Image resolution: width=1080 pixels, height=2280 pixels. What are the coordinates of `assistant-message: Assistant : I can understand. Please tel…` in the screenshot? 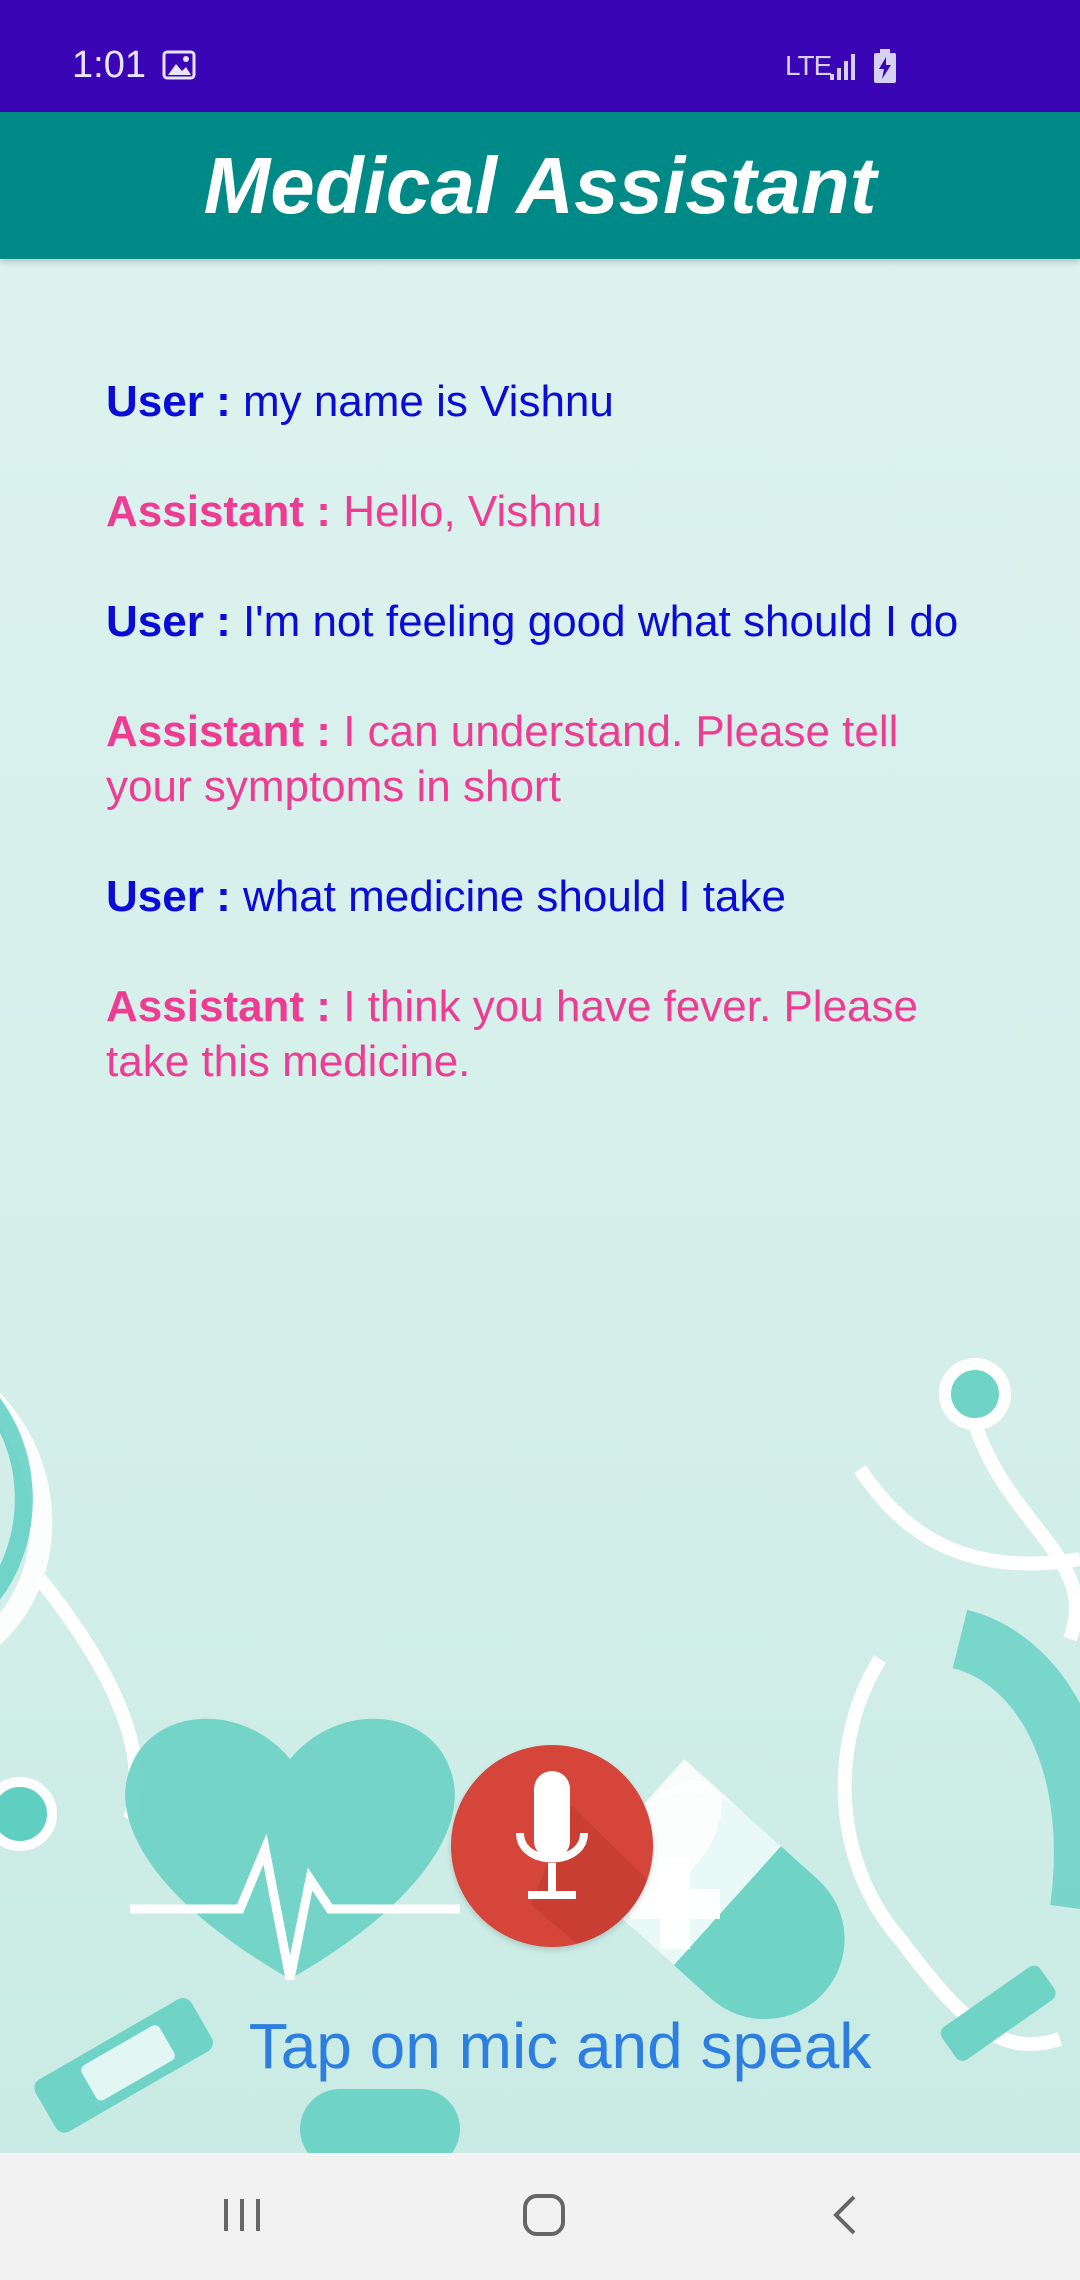 It's located at (546, 759).